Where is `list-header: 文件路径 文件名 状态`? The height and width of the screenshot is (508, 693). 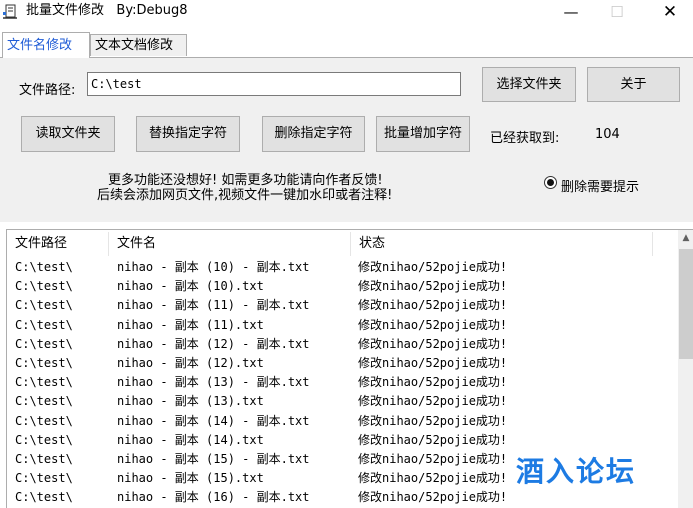 list-header: 文件路径 文件名 状态 is located at coordinates (342, 244).